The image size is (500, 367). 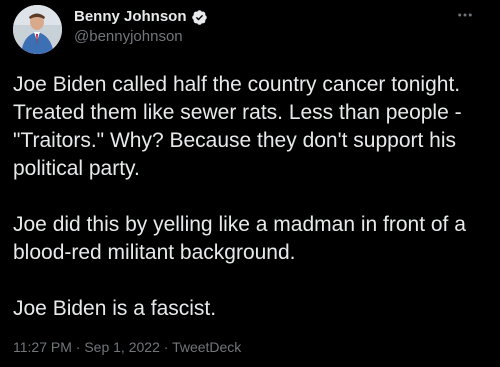 I want to click on tweet-paragraph: Joe Biden is a fascist., so click(x=115, y=308).